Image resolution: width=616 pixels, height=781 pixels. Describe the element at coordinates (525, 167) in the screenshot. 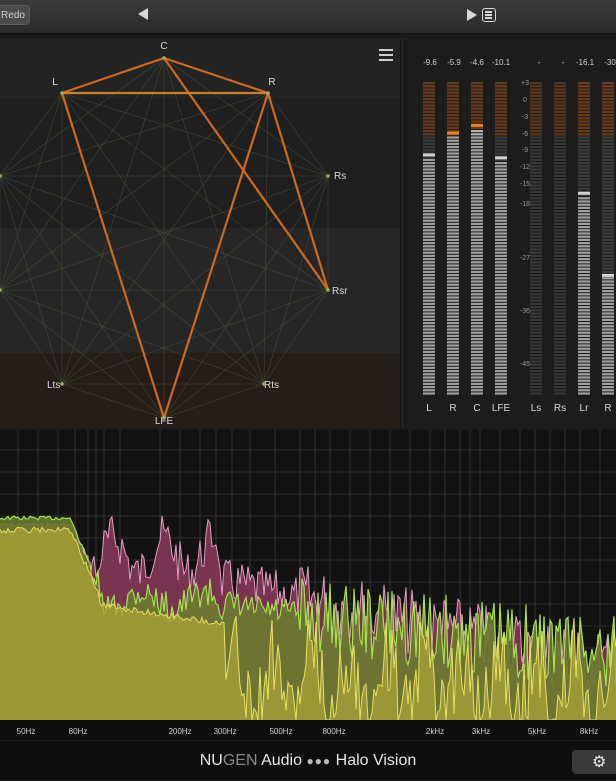

I see `scale-label: -12` at that location.